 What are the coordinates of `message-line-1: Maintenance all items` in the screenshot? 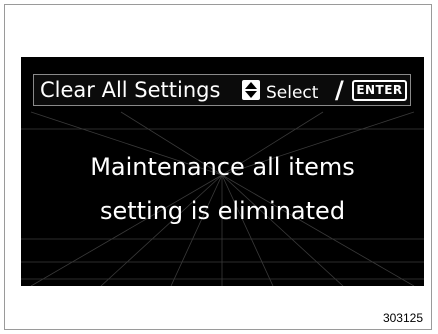 It's located at (222, 167).